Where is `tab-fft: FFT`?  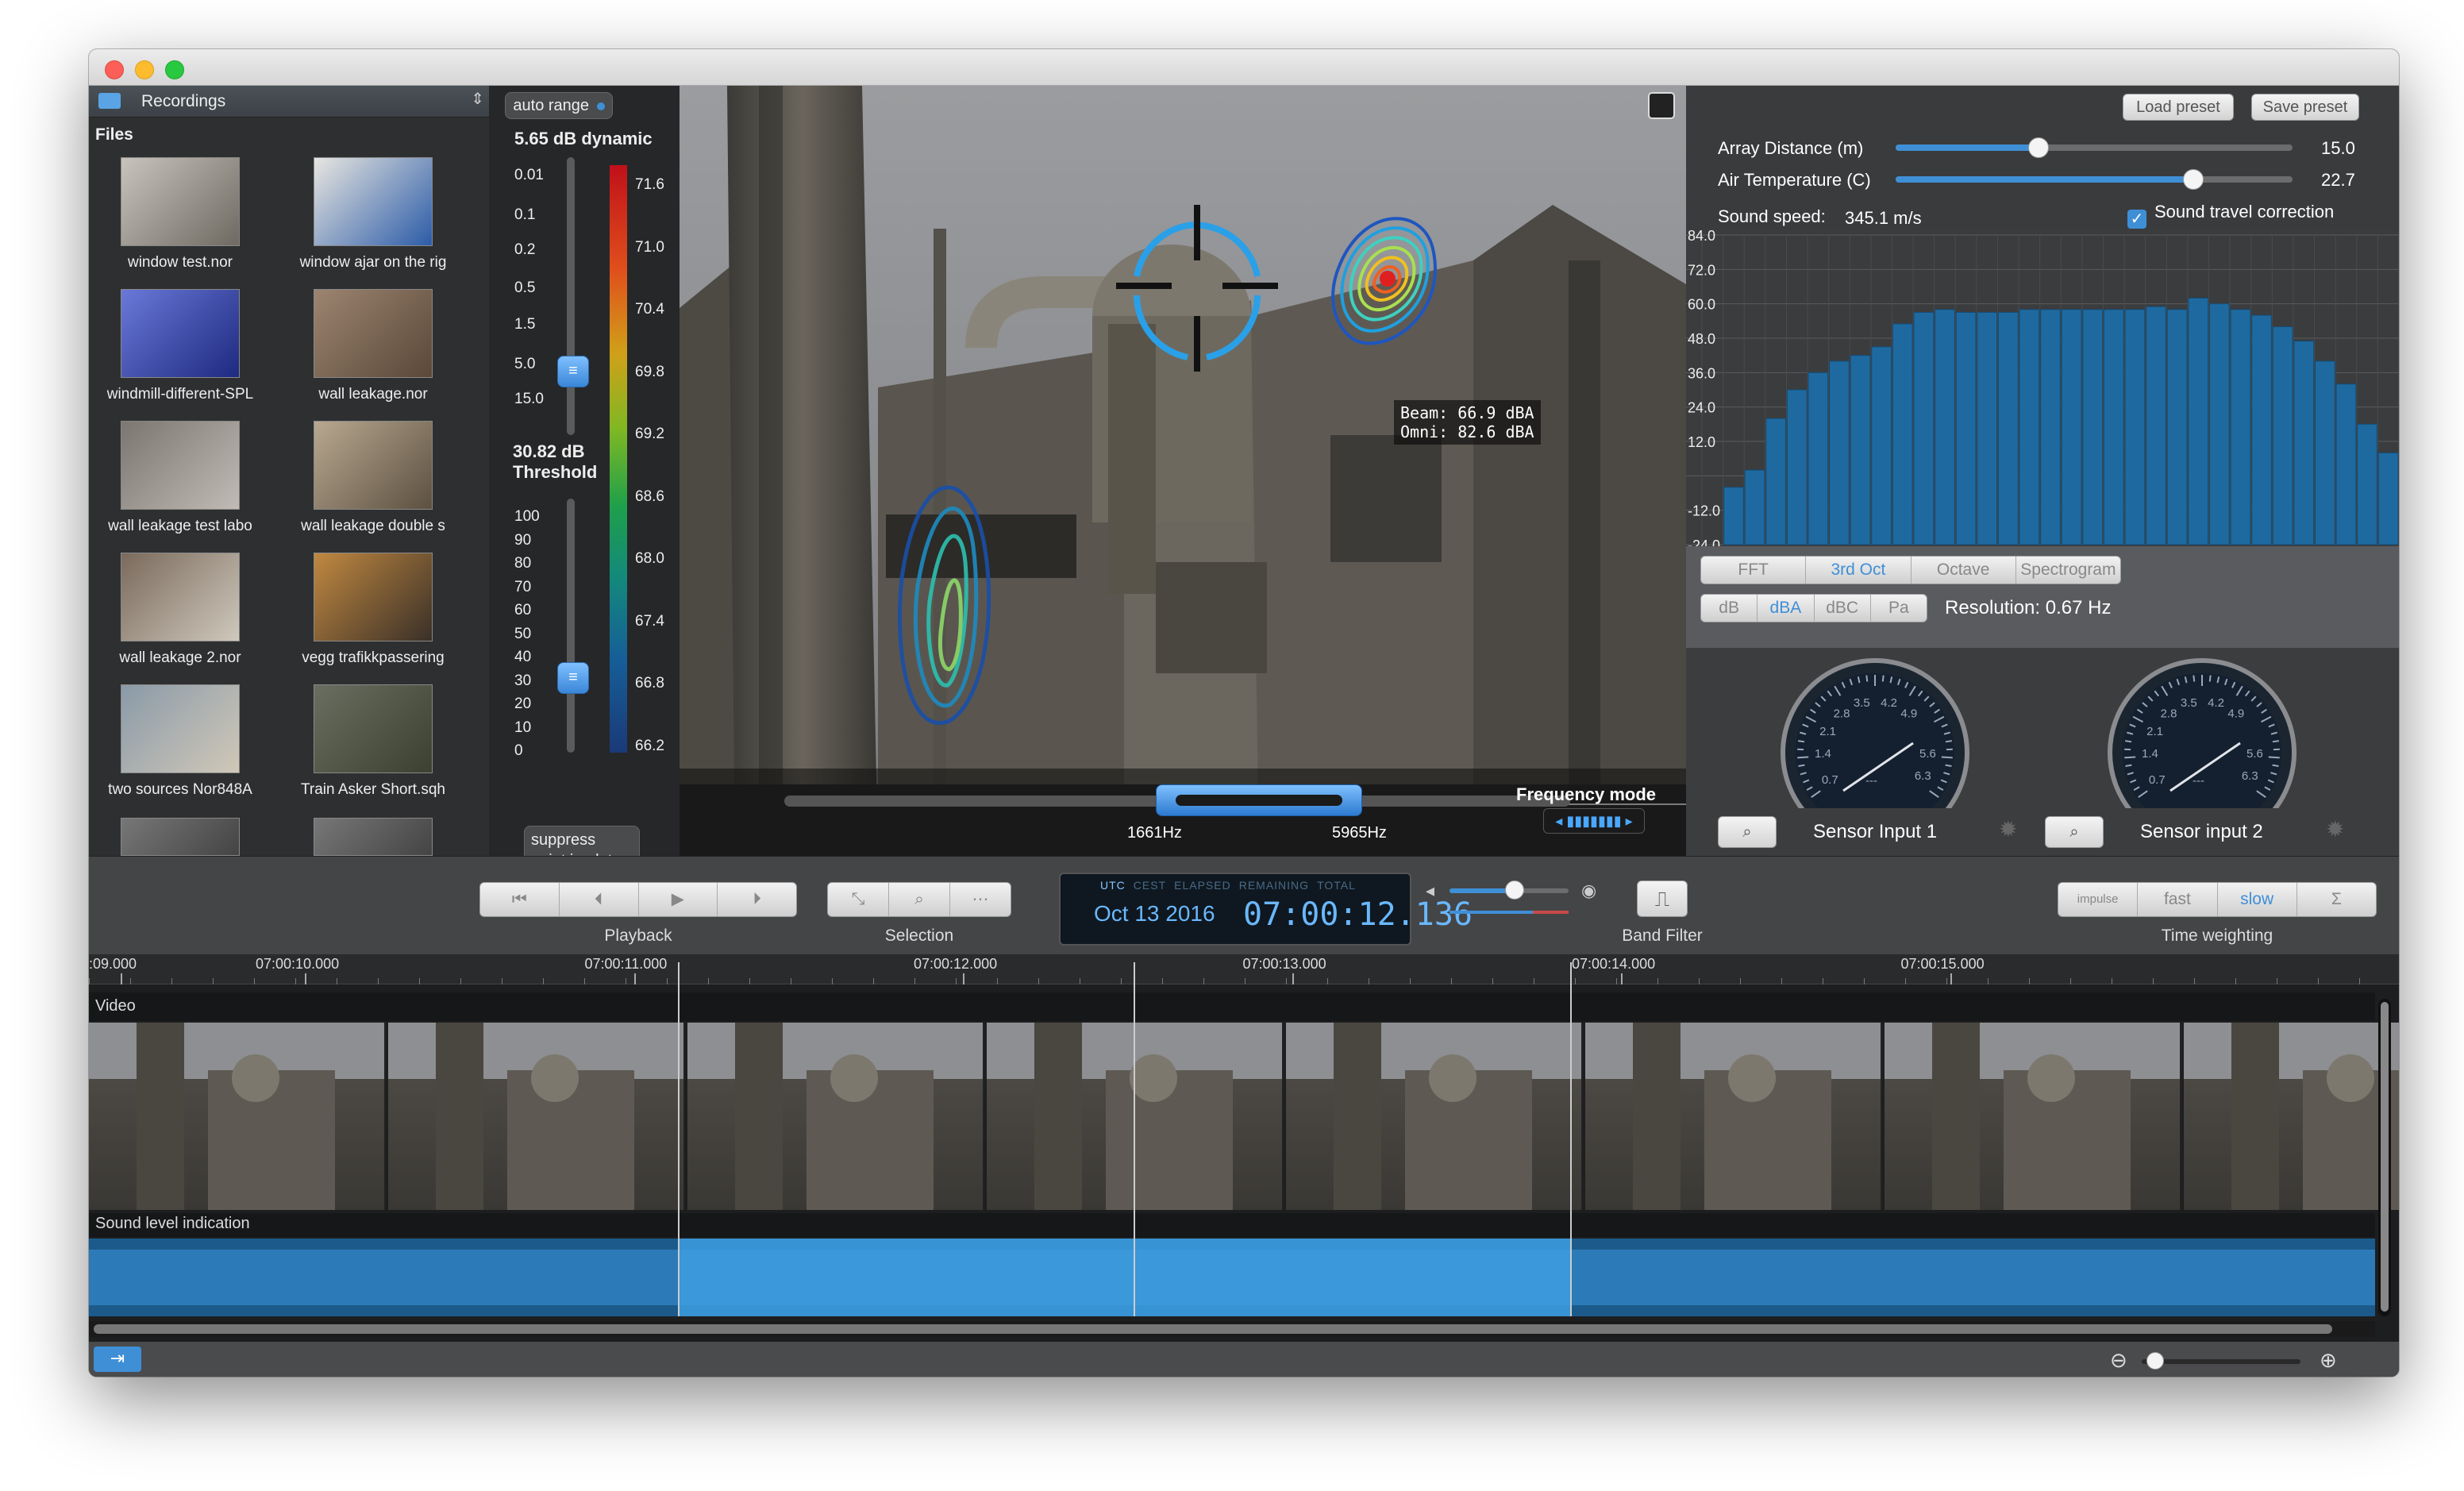 tab-fft: FFT is located at coordinates (1754, 570).